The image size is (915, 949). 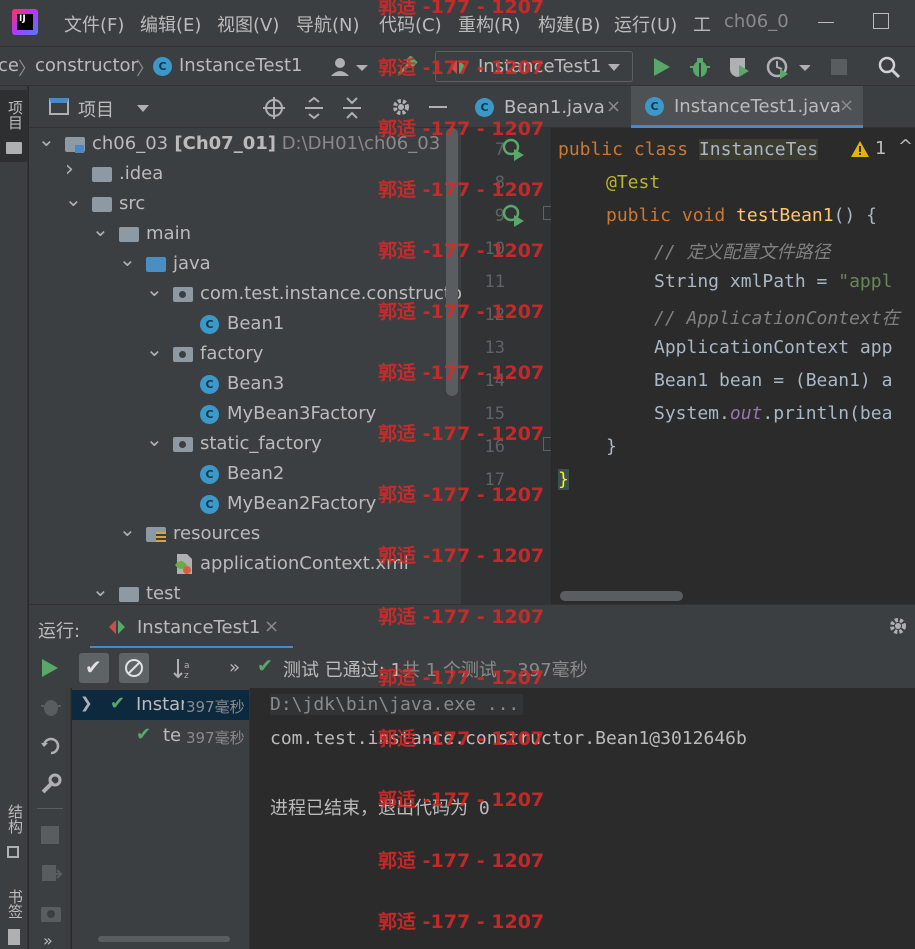 I want to click on breadcrumb-package: constructor, so click(x=86, y=65).